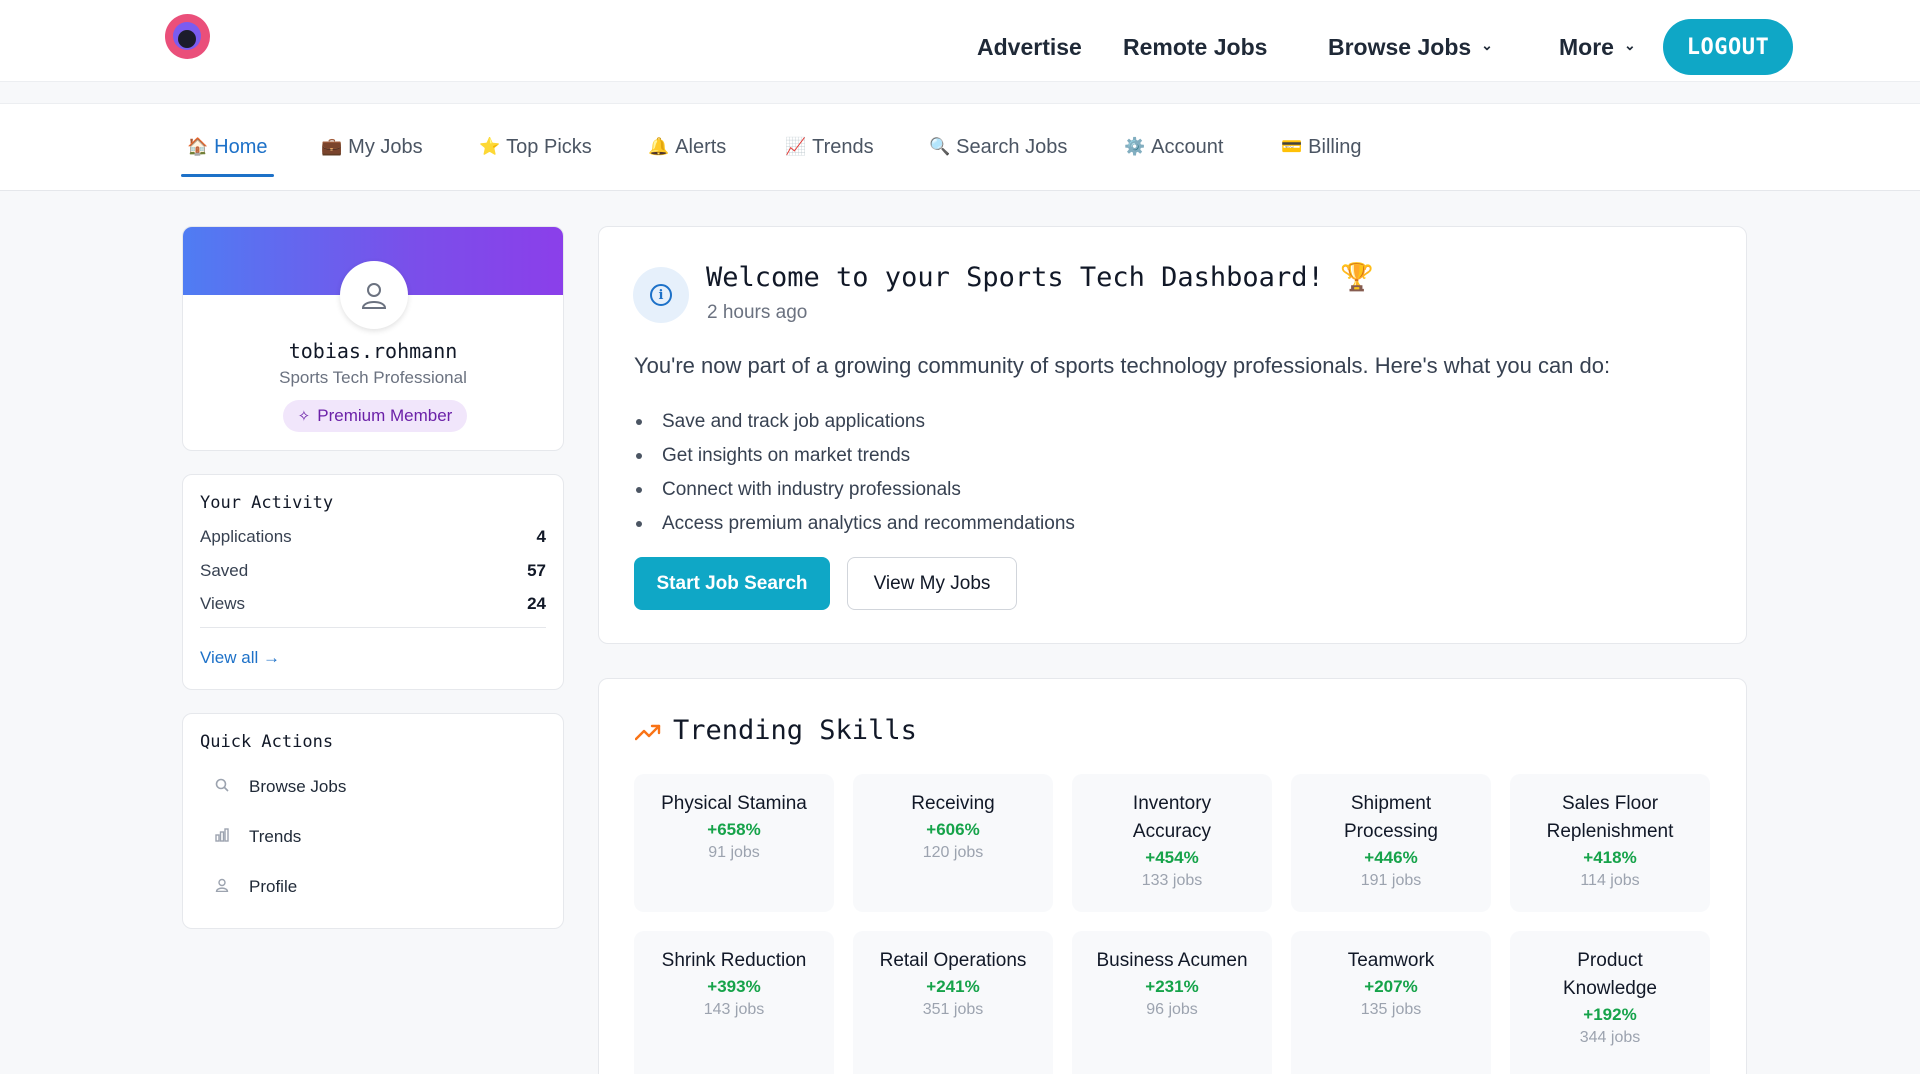 The width and height of the screenshot is (1920, 1074). I want to click on chart-icon: 📈, so click(796, 146).